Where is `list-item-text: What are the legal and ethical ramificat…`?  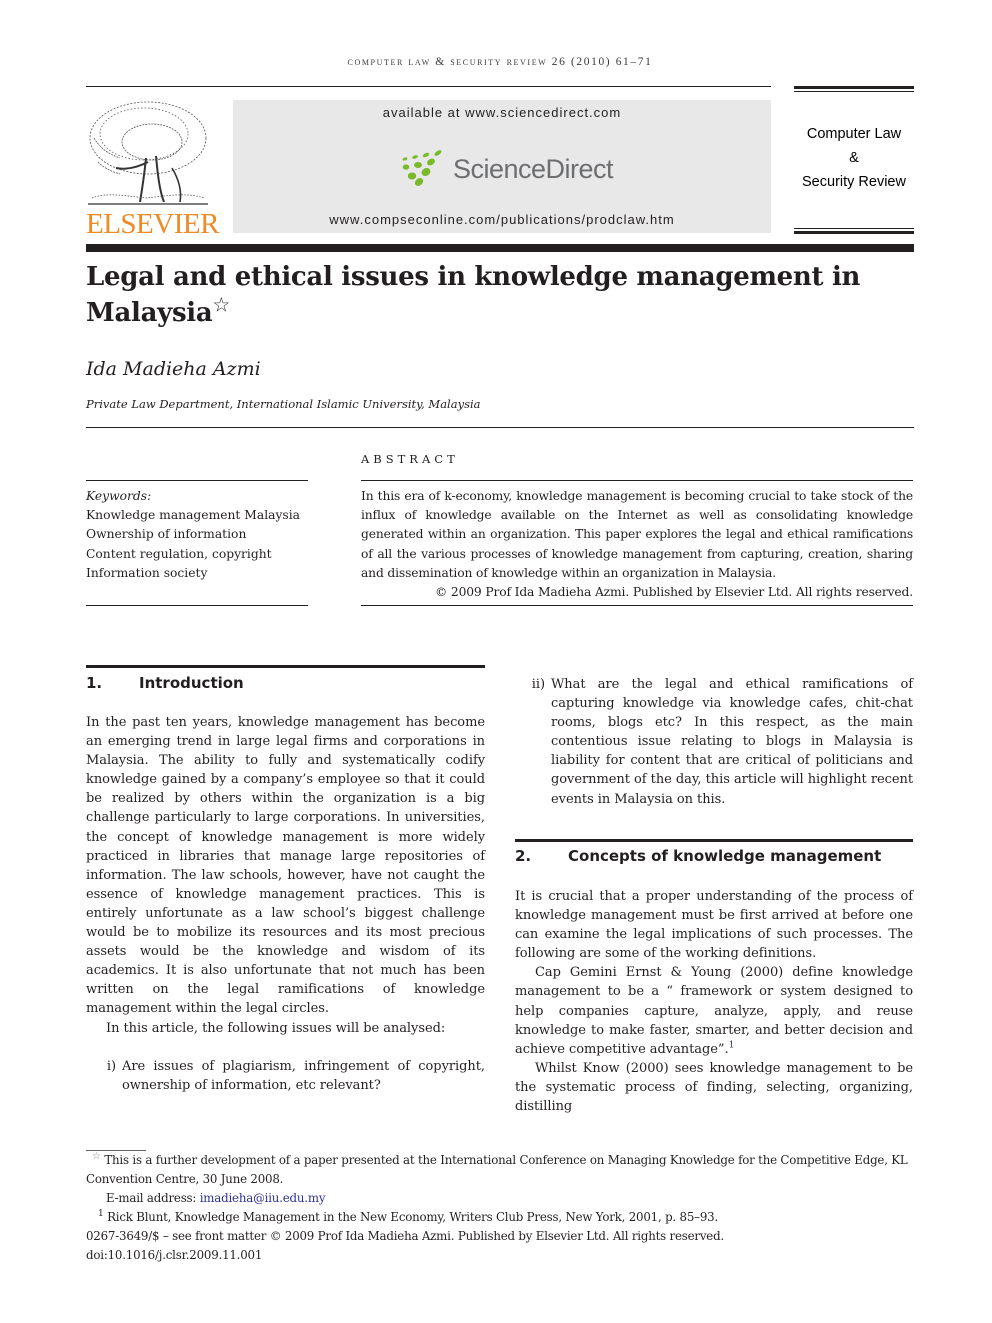 list-item-text: What are the legal and ethical ramificat… is located at coordinates (732, 742).